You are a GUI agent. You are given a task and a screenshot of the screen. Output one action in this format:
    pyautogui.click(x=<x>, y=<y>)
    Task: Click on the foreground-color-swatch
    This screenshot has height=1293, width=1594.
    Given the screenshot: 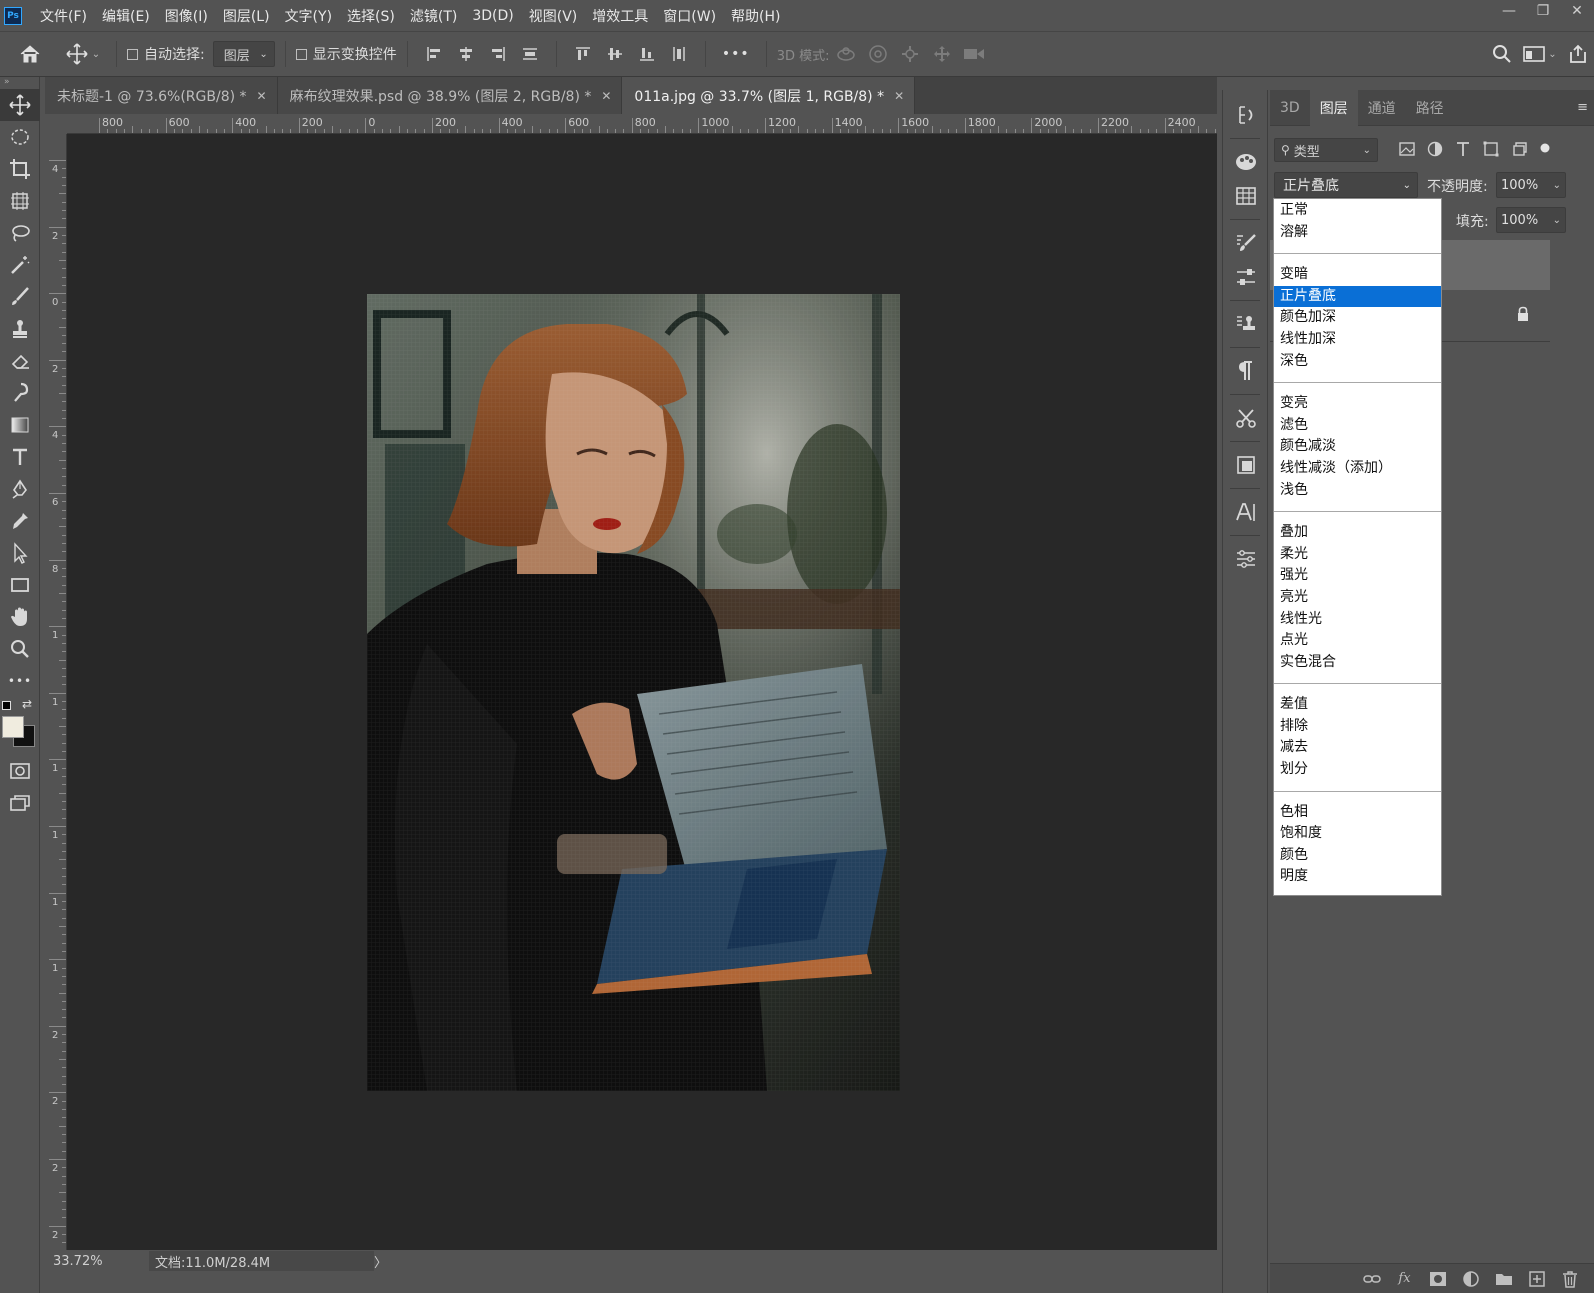 What is the action you would take?
    pyautogui.click(x=13, y=727)
    